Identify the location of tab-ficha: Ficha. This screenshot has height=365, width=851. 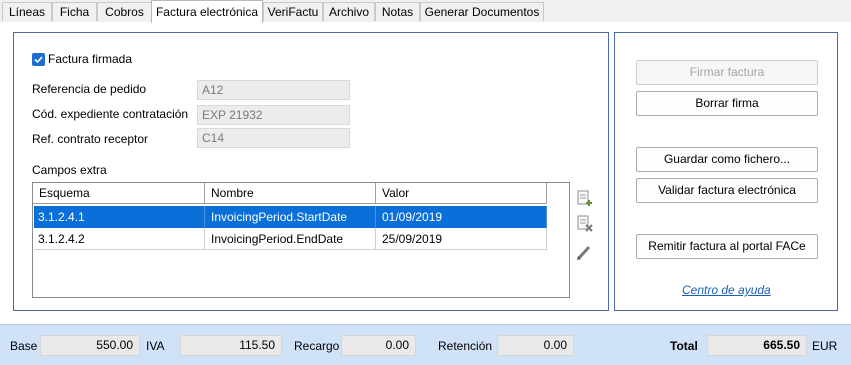
(74, 11).